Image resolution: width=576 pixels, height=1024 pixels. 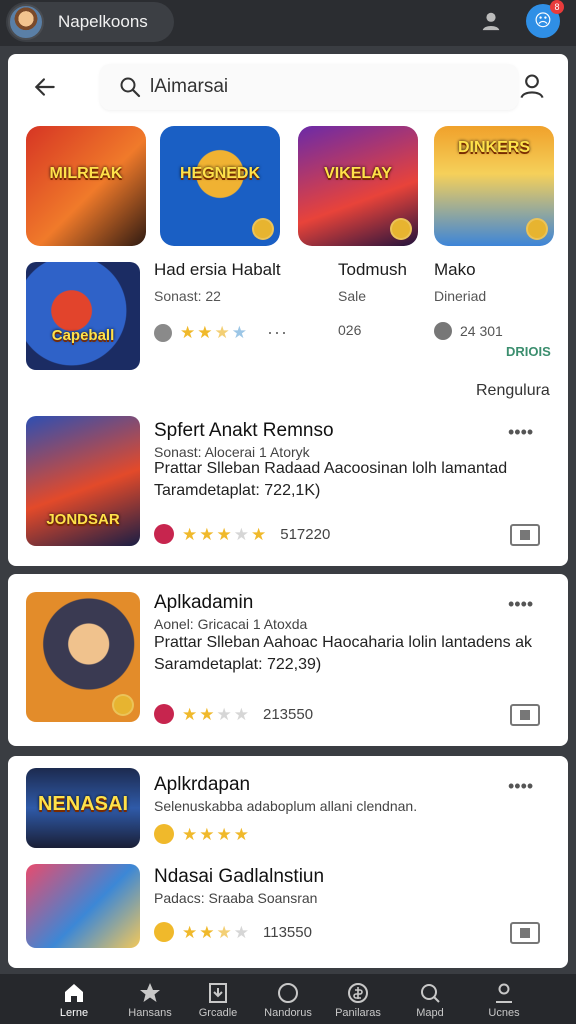 I want to click on featured-value: 026, so click(x=350, y=330).